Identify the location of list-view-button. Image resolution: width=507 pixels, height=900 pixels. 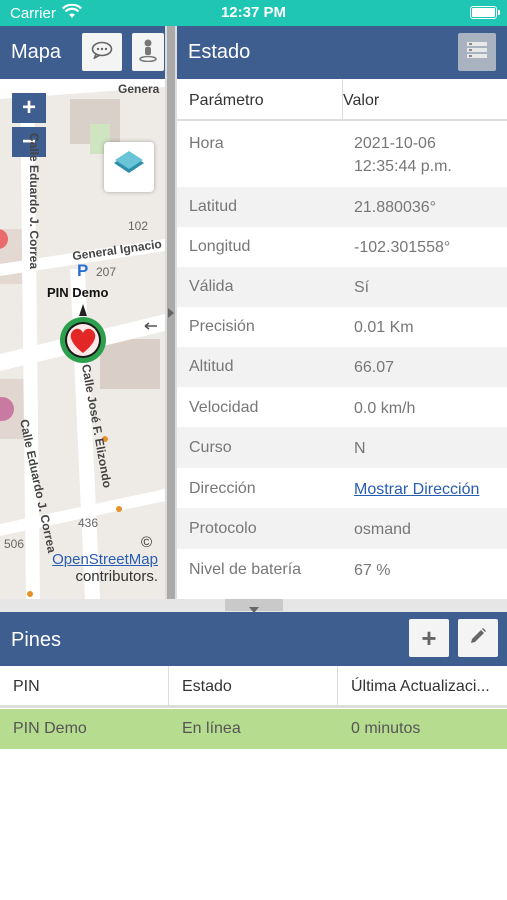
(477, 52).